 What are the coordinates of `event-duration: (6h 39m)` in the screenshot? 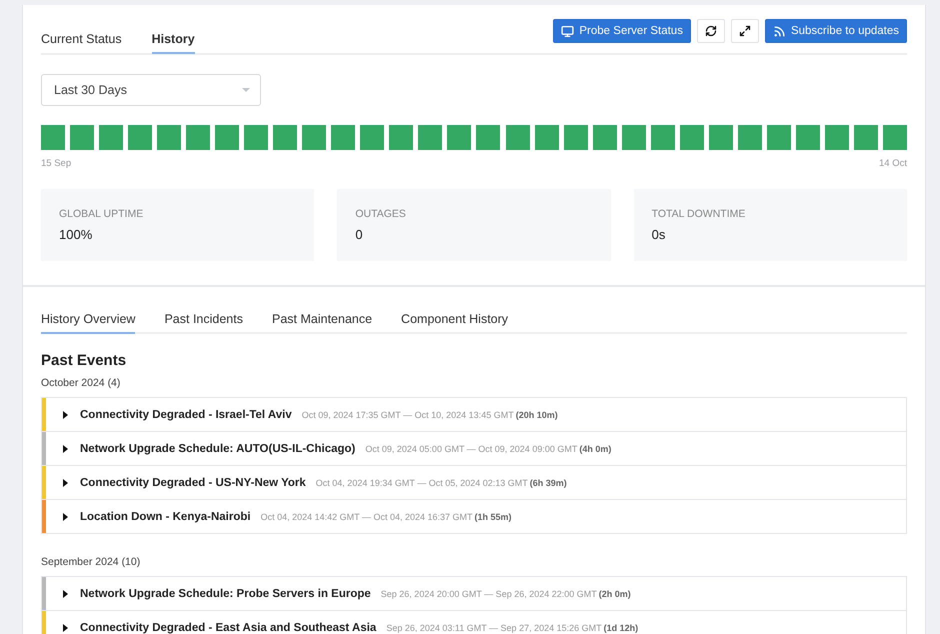 It's located at (548, 483).